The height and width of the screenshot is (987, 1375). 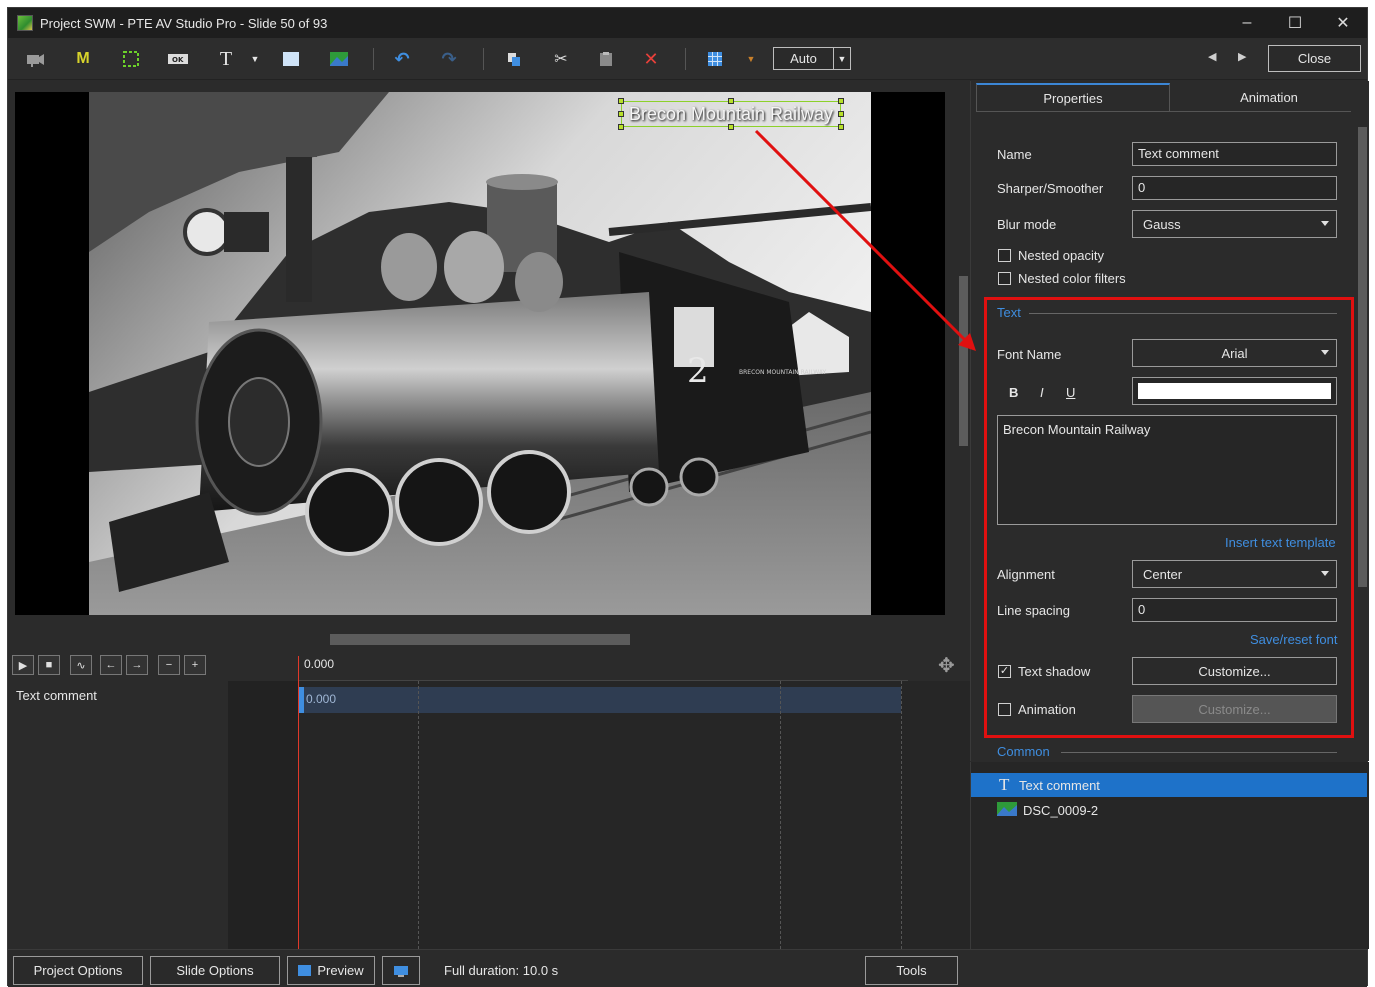 What do you see at coordinates (1234, 188) in the screenshot?
I see `sharper-field: 0` at bounding box center [1234, 188].